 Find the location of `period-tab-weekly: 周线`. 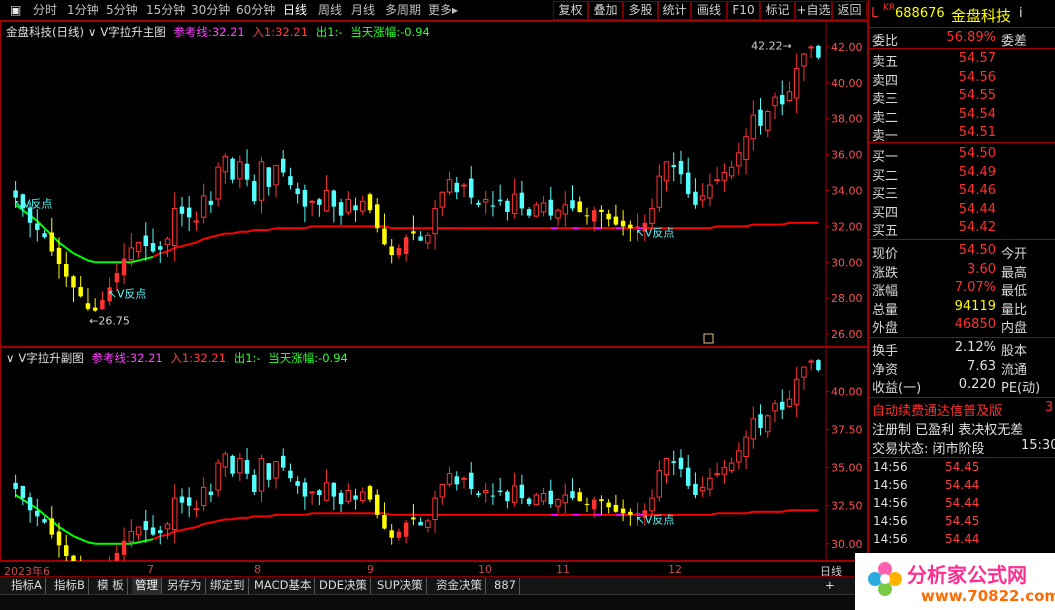

period-tab-weekly: 周线 is located at coordinates (330, 10).